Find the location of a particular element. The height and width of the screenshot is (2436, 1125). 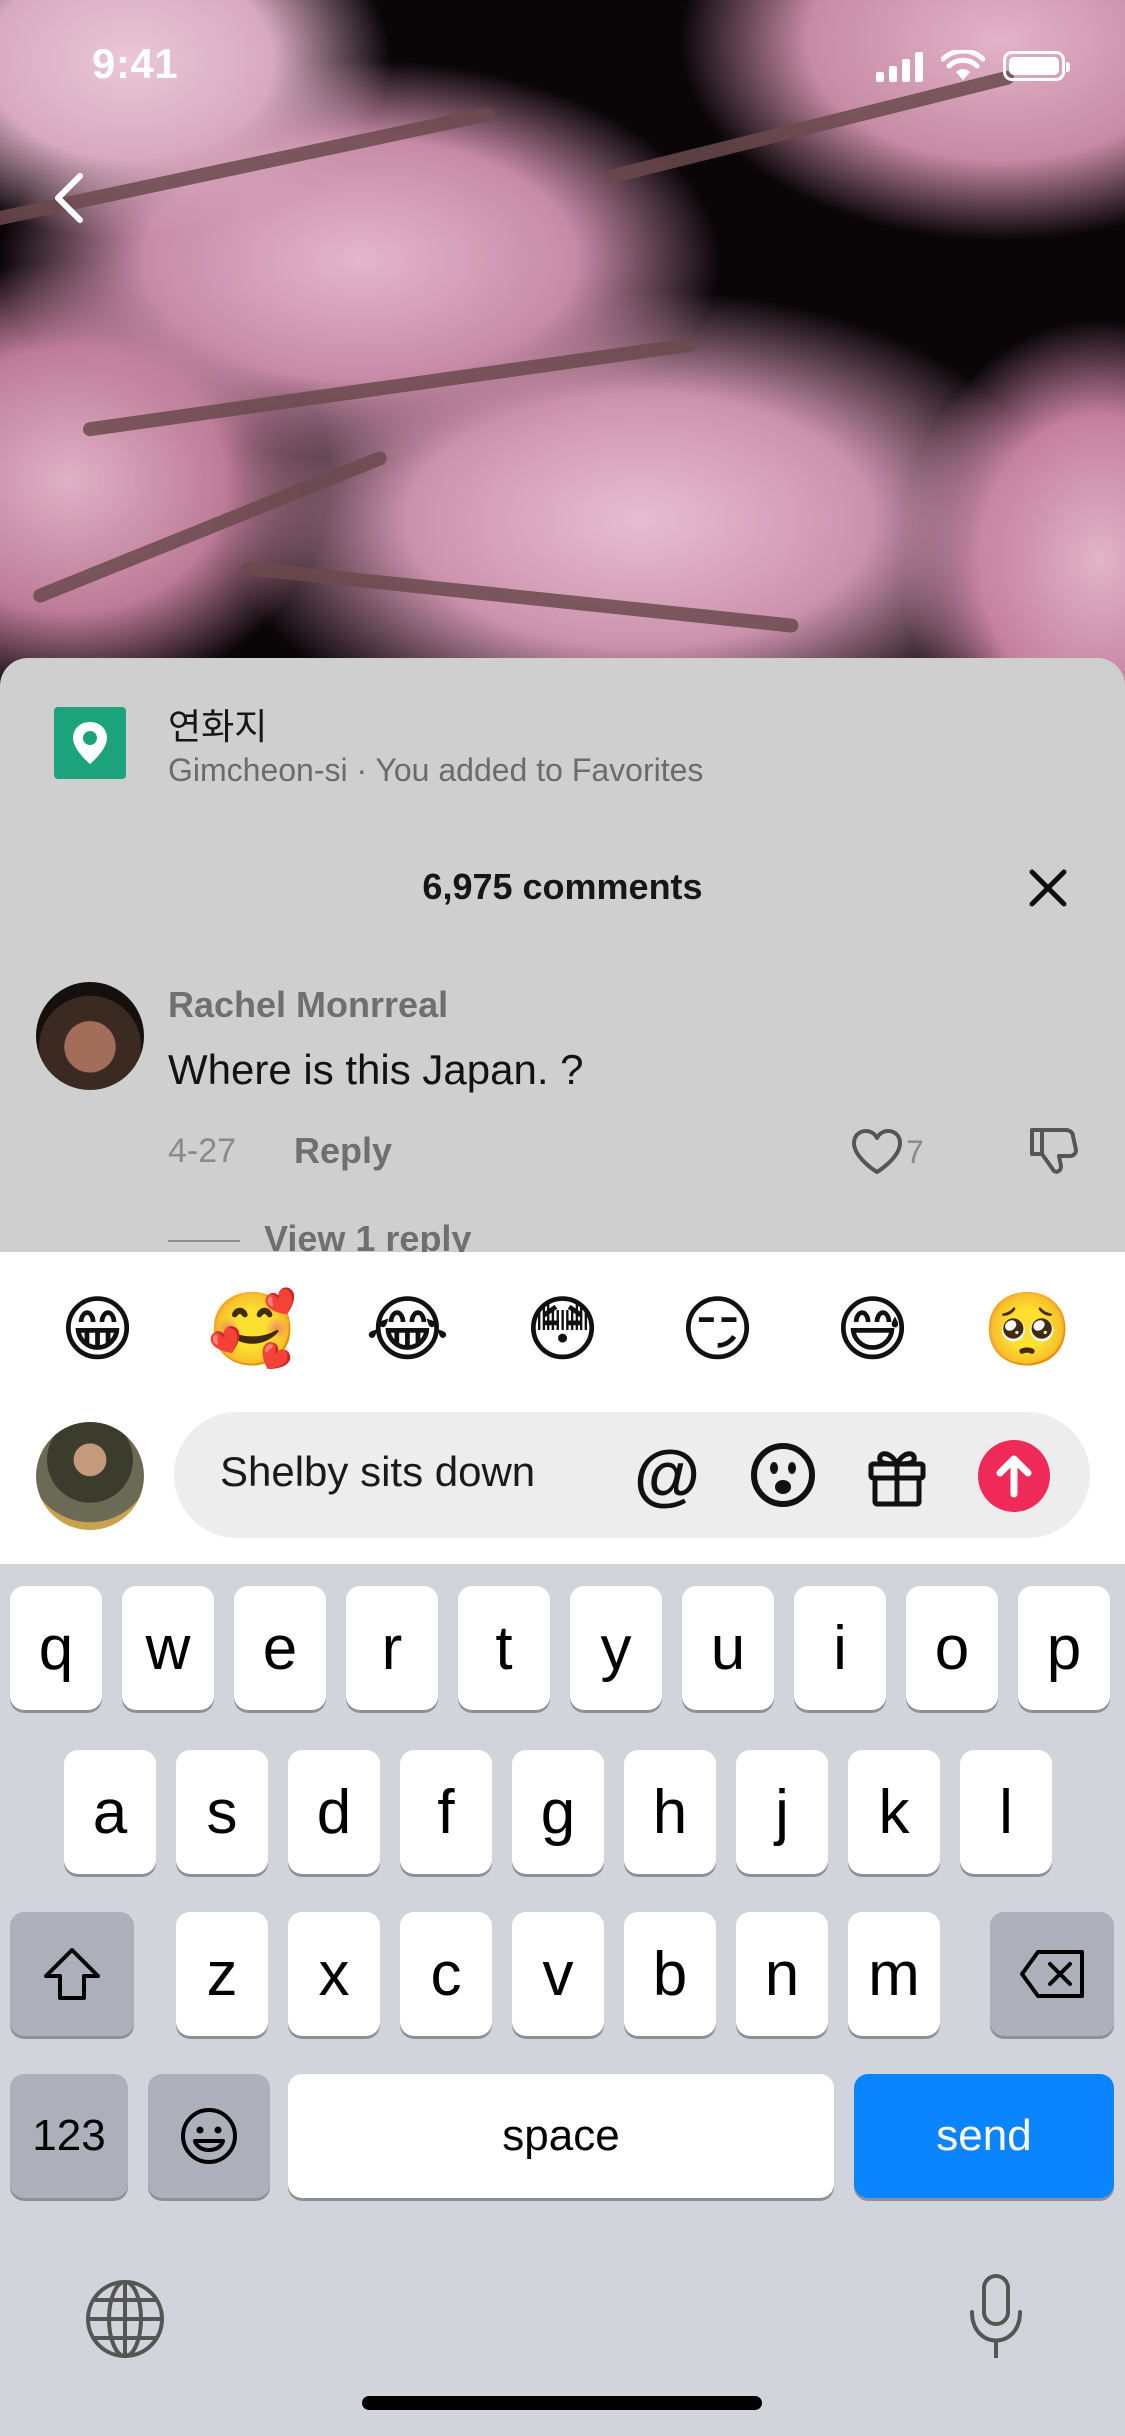

key-k: k is located at coordinates (894, 1812).